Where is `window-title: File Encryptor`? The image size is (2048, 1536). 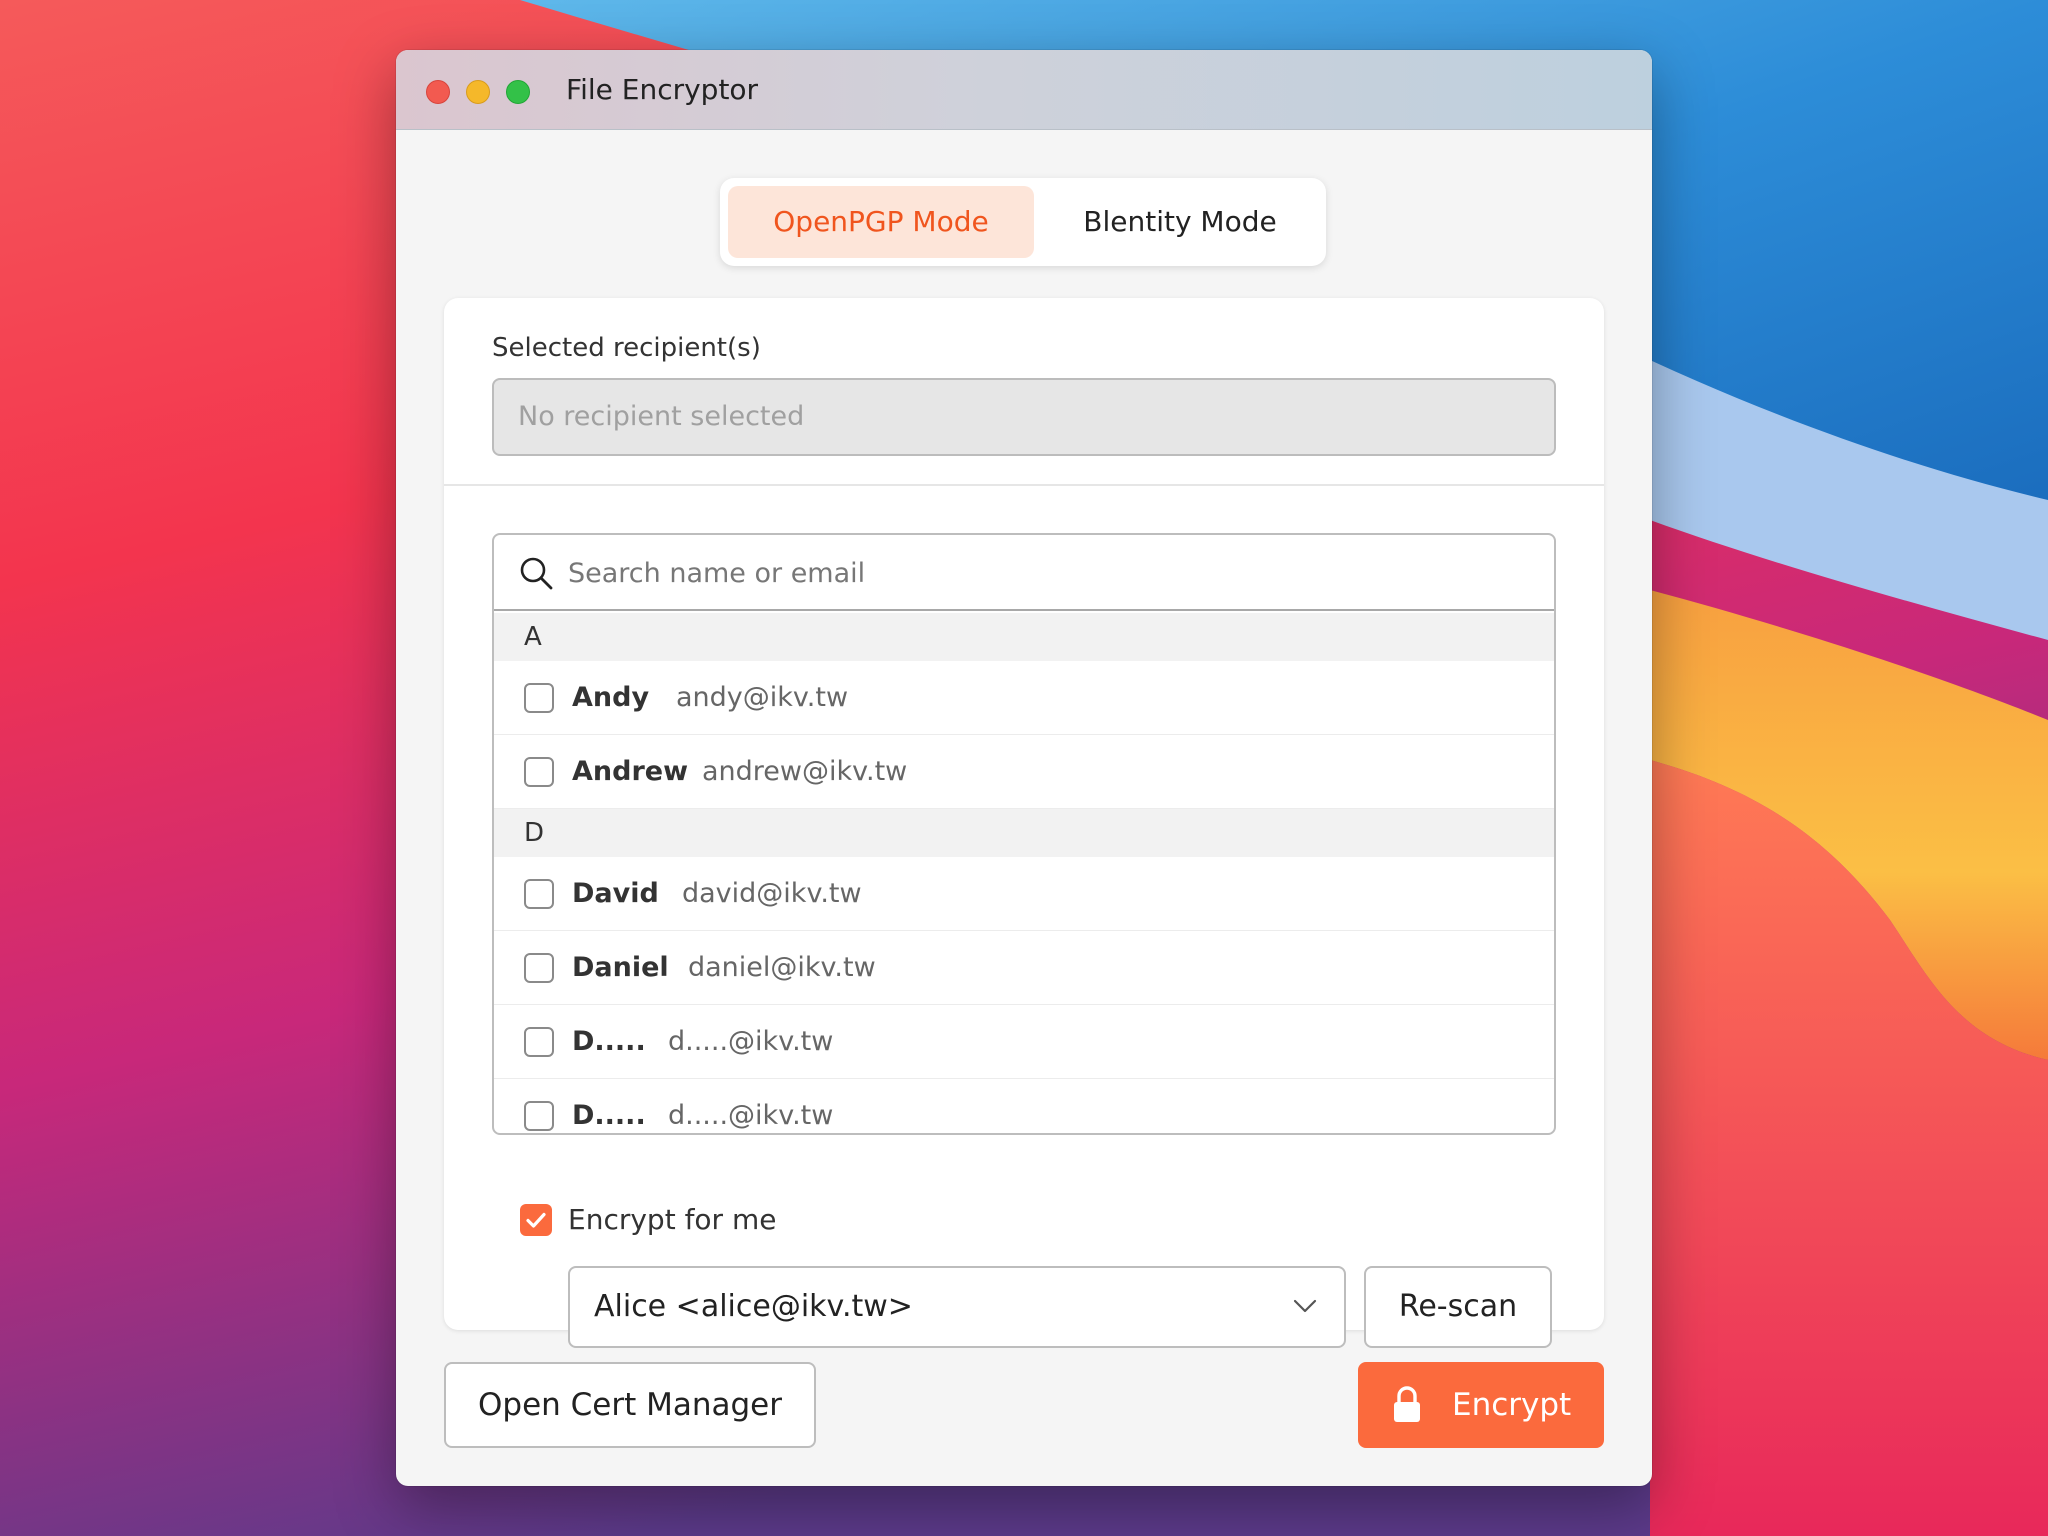
window-title: File Encryptor is located at coordinates (662, 89).